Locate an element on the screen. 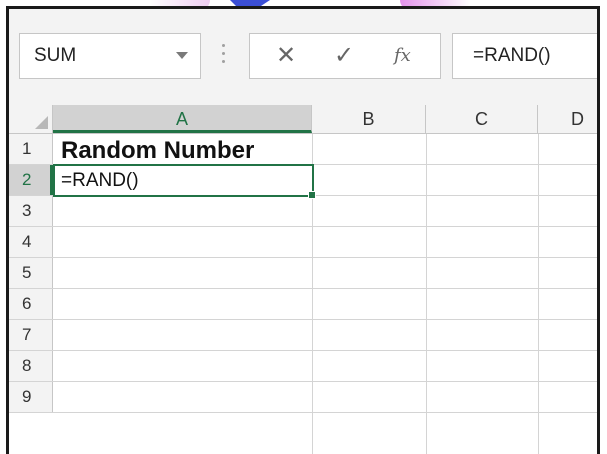 The width and height of the screenshot is (607, 454). check-icon: ✓ is located at coordinates (344, 56).